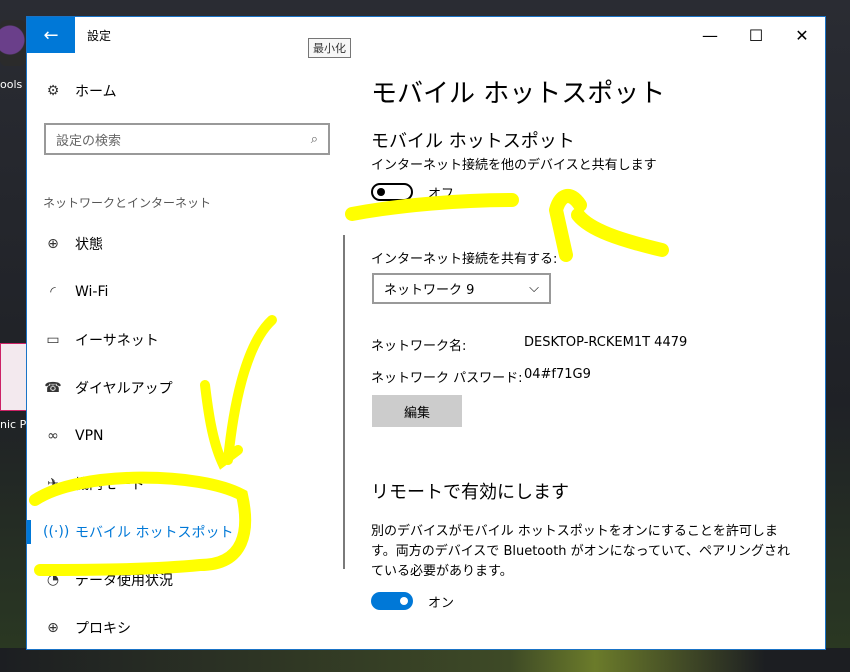 The height and width of the screenshot is (672, 850). What do you see at coordinates (441, 603) in the screenshot?
I see `remote-toggle-label: オン` at bounding box center [441, 603].